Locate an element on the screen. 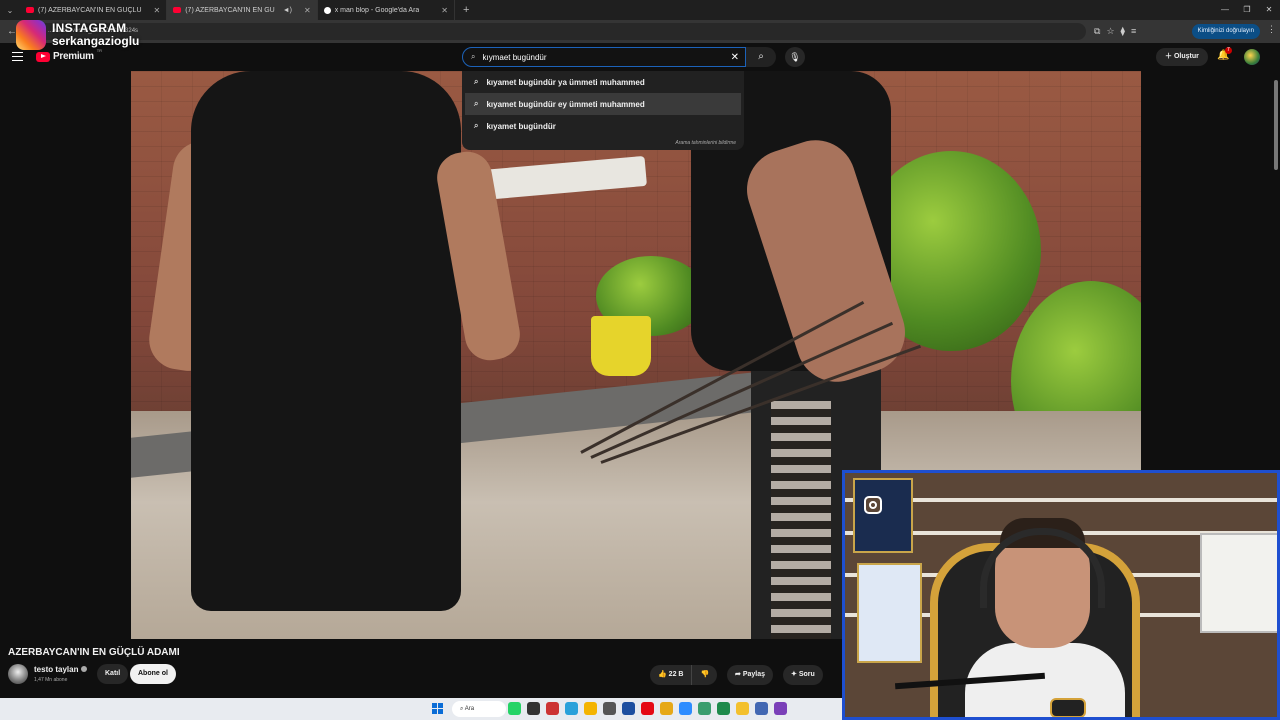 This screenshot has height=720, width=1280. audio-icon: ◄) is located at coordinates (287, 10).